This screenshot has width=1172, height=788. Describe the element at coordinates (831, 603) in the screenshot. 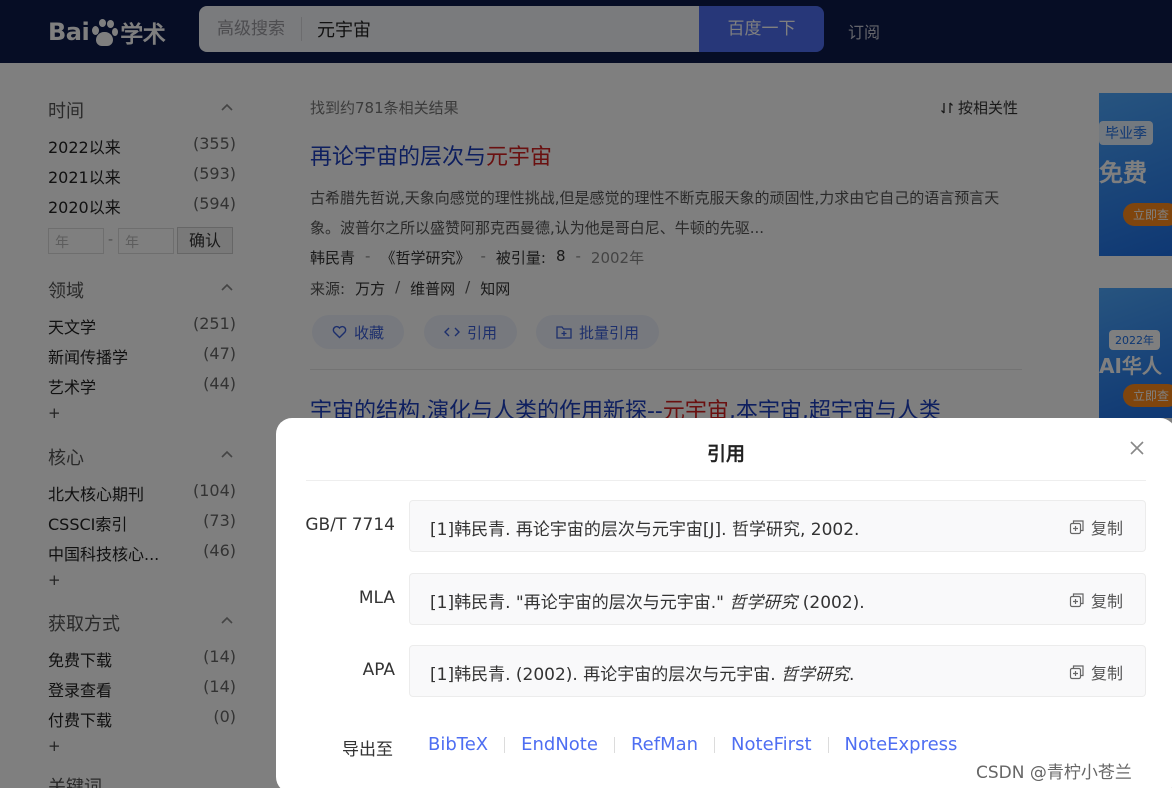

I see `citation-tail: (2002).` at that location.